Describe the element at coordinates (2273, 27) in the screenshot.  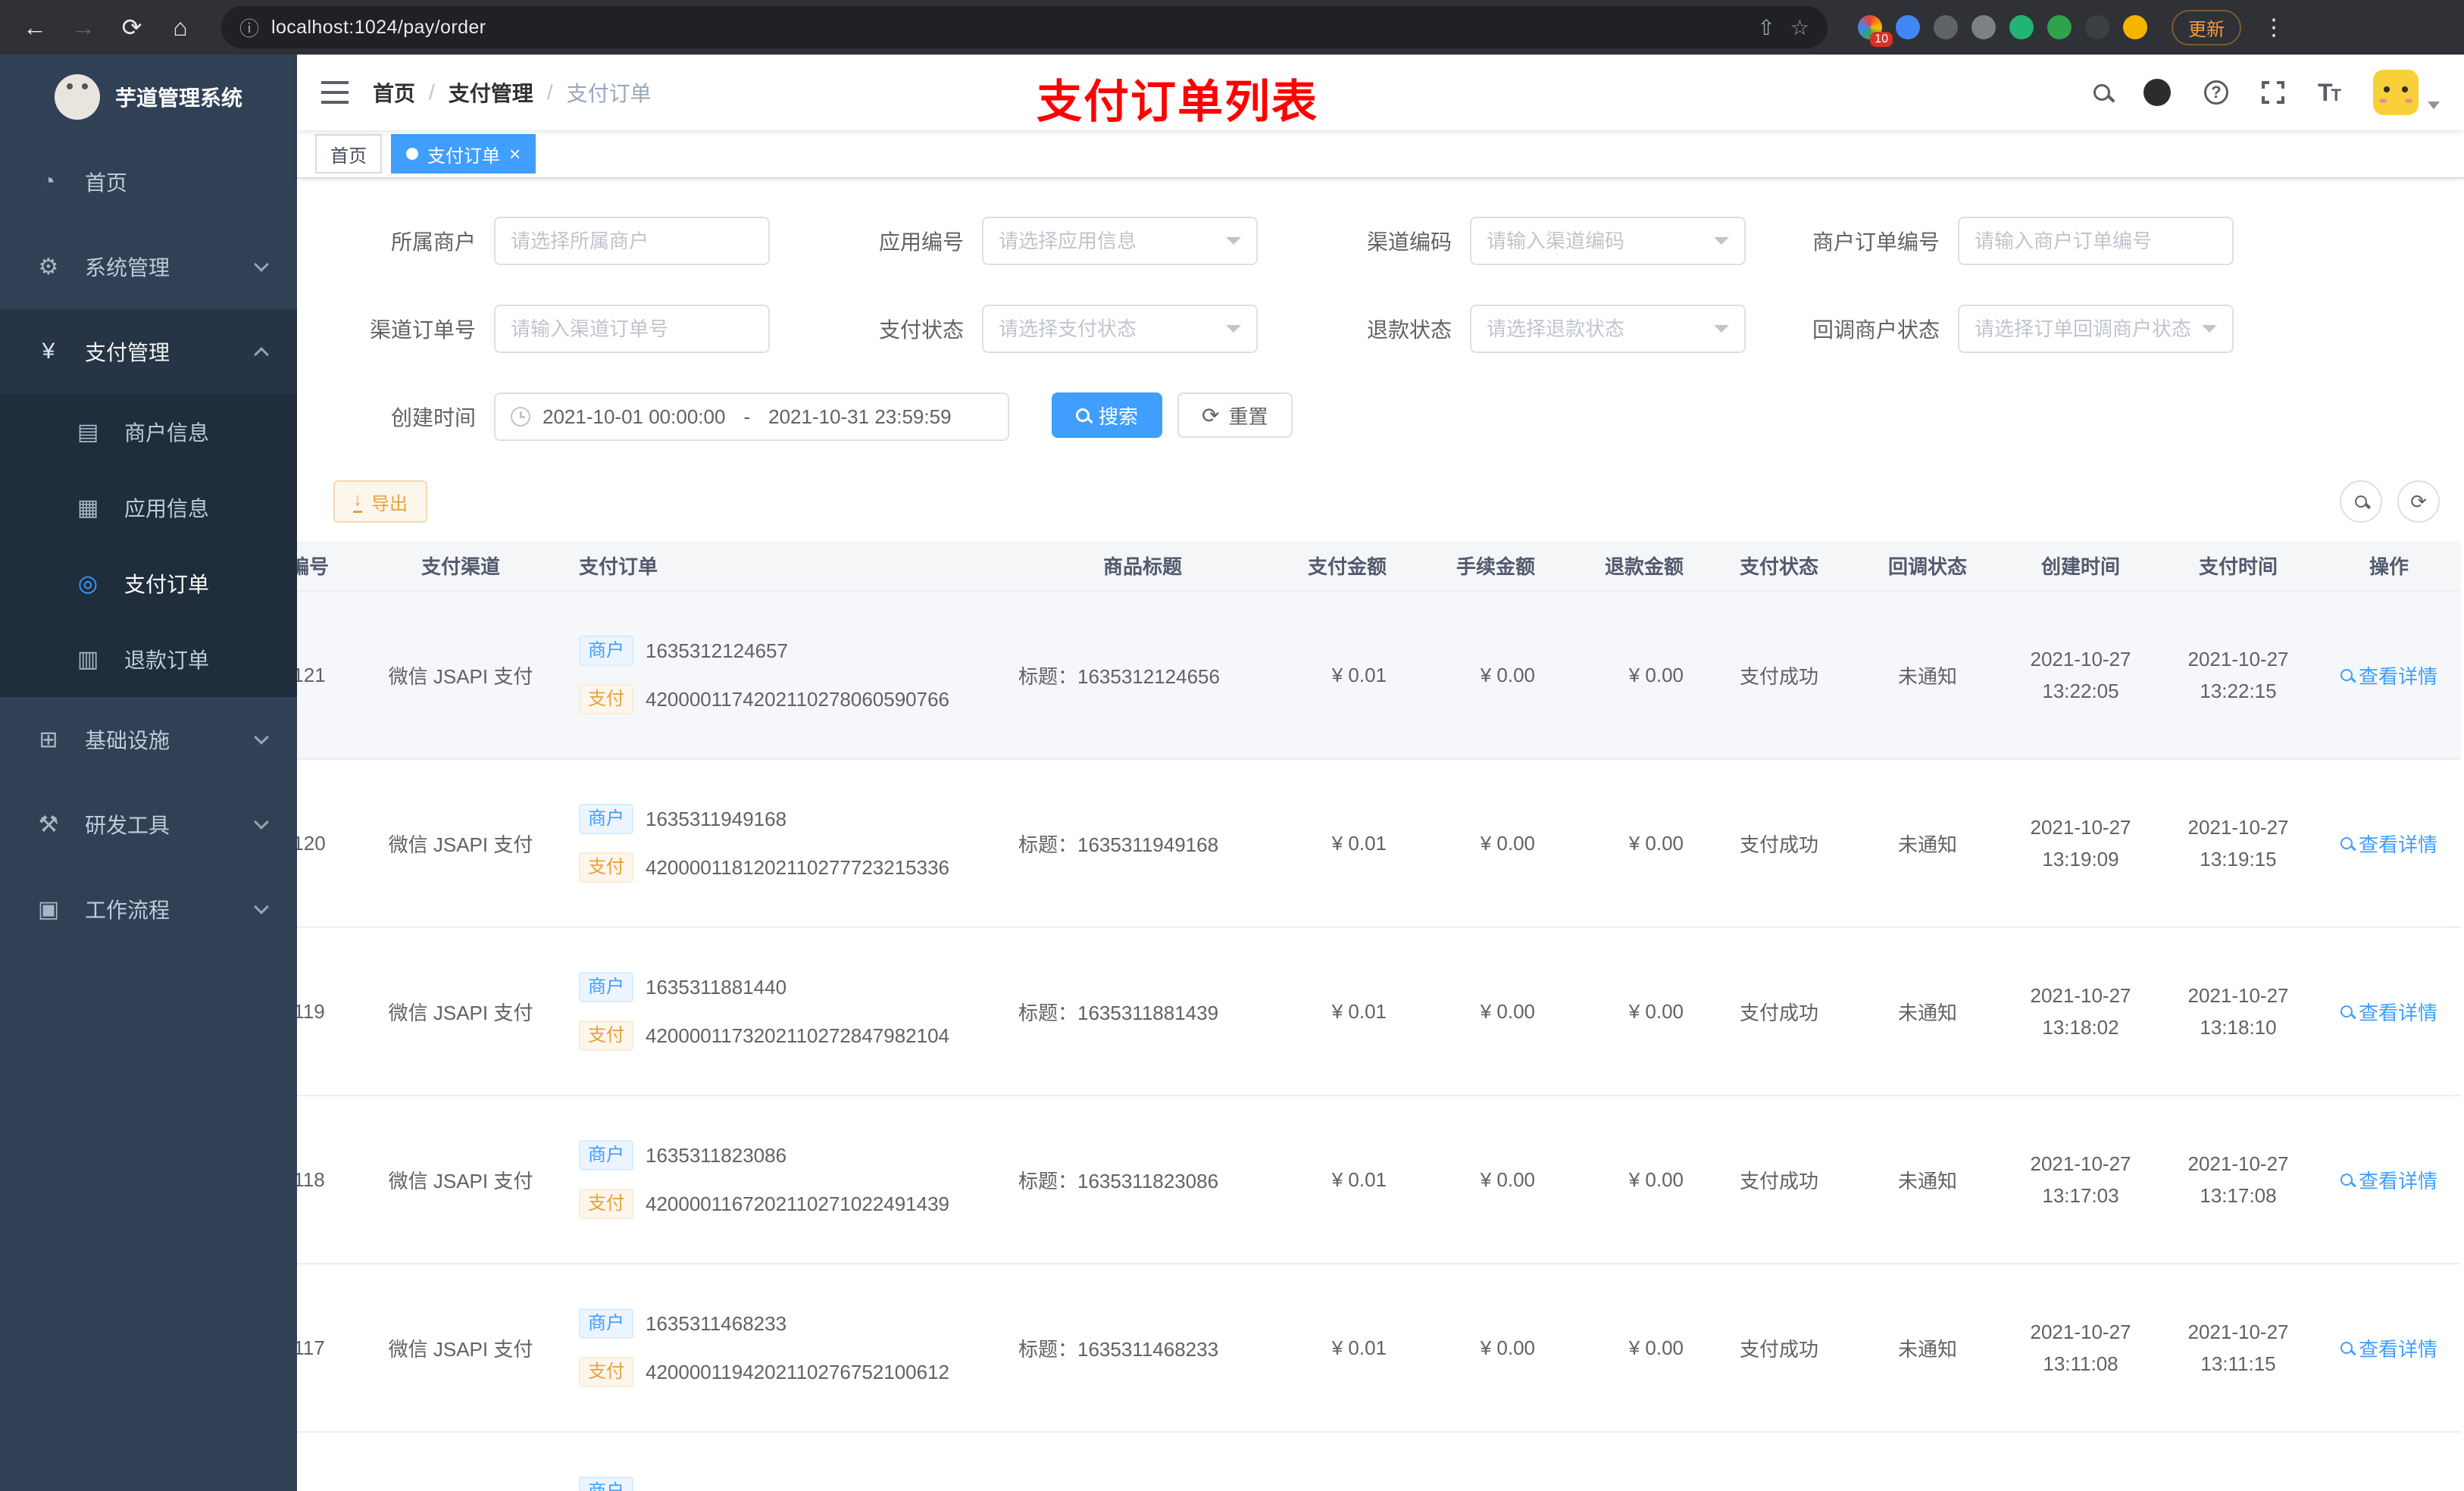
I see `browser-menu-icon: ⋮` at that location.